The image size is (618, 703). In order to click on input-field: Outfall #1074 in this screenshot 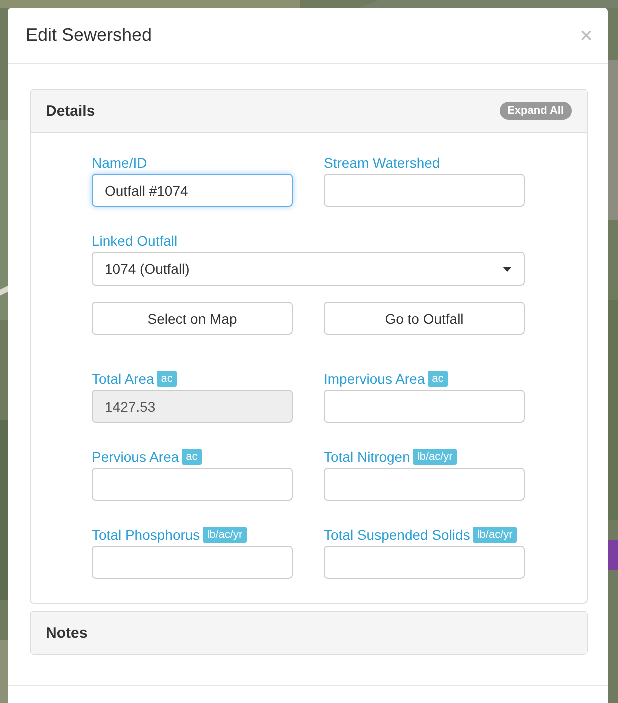, I will do `click(192, 190)`.